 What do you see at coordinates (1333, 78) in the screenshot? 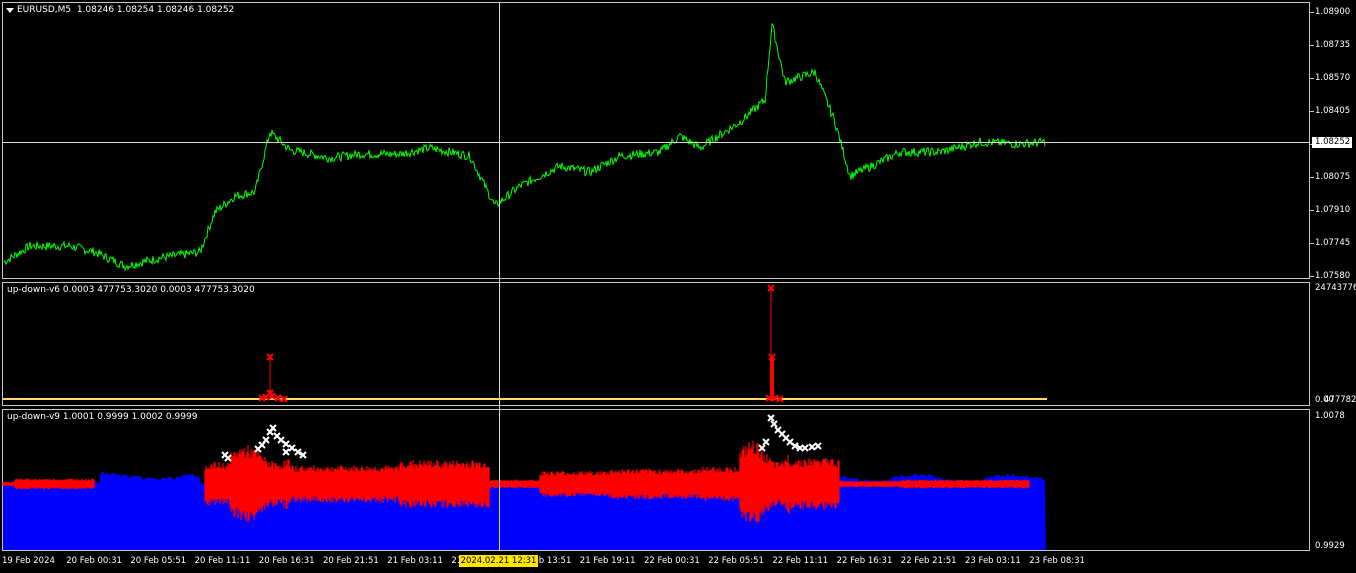
I see `price-scale-label: 1.08570` at bounding box center [1333, 78].